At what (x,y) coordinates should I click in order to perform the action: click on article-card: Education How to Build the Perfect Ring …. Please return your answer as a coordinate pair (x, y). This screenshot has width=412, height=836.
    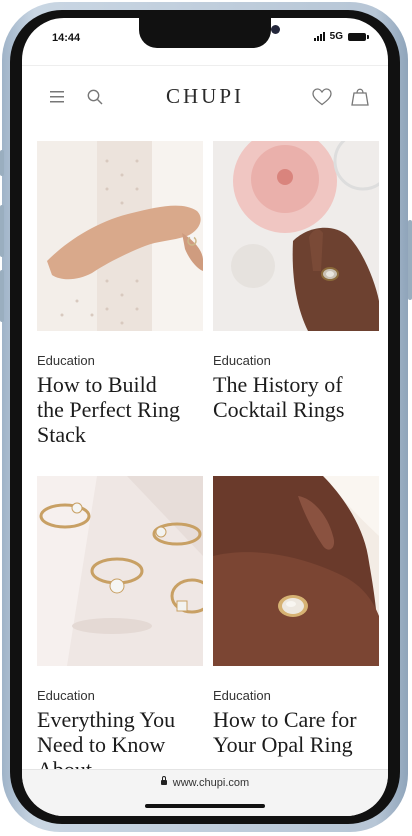
    Looking at the image, I should click on (120, 294).